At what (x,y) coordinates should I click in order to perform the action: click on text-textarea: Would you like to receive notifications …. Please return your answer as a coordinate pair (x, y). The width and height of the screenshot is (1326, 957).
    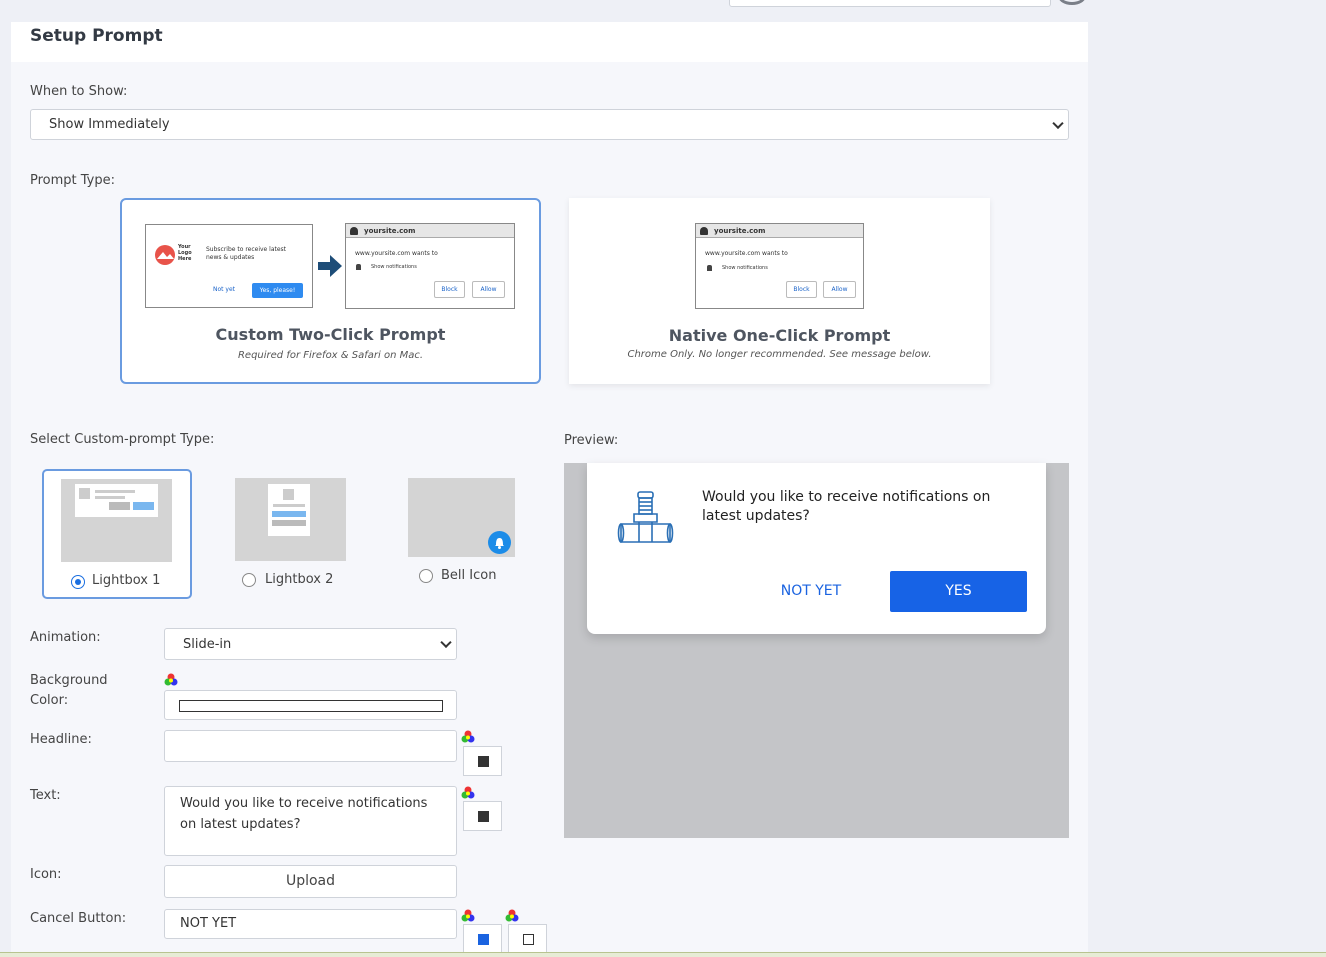
    Looking at the image, I should click on (310, 821).